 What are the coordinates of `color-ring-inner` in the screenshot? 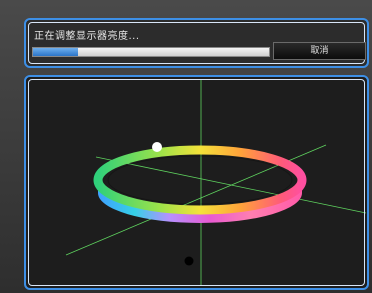 It's located at (200, 180).